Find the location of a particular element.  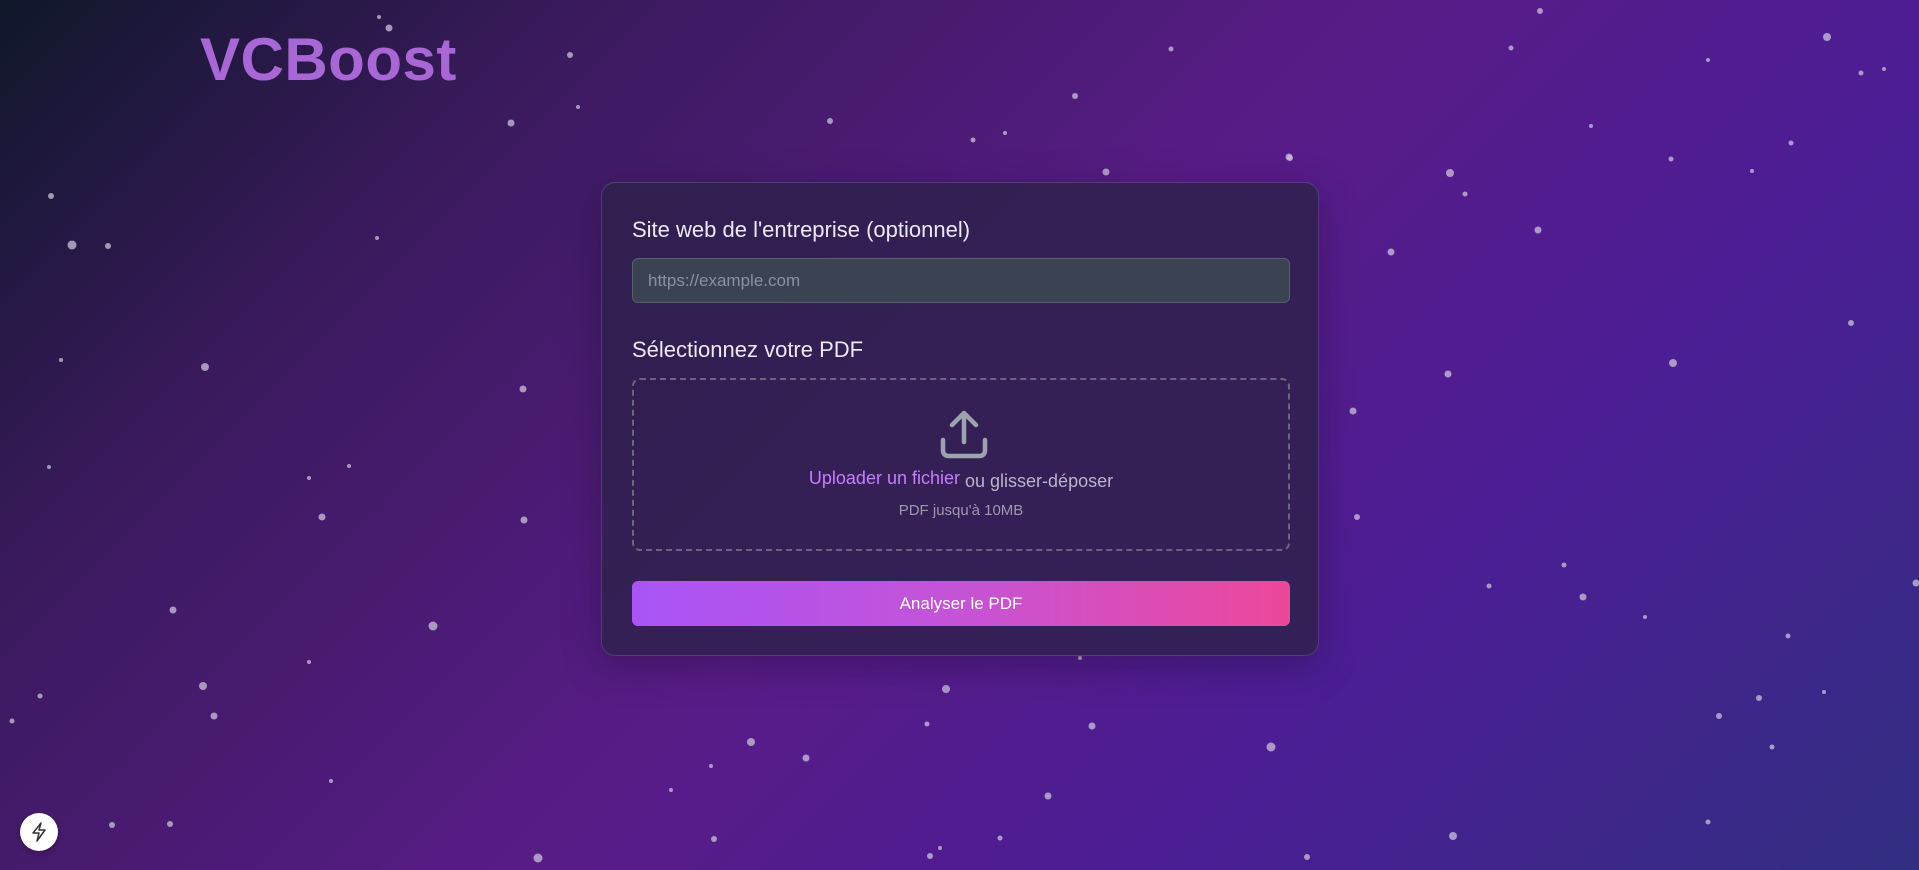

website-url-input is located at coordinates (961, 280).